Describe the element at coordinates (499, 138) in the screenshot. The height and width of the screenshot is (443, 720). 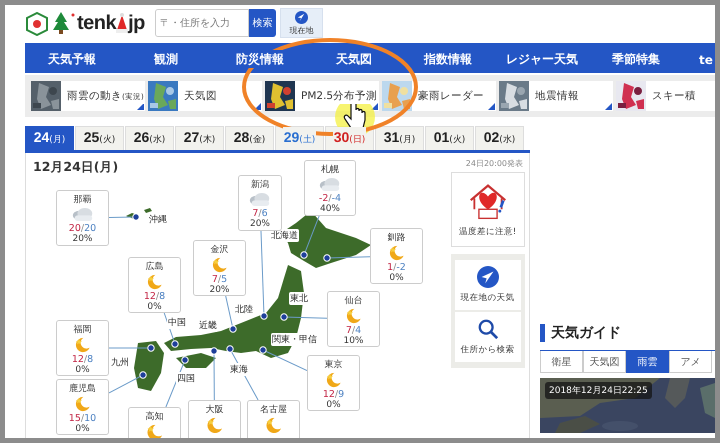
I see `date-tab: 02(水)` at that location.